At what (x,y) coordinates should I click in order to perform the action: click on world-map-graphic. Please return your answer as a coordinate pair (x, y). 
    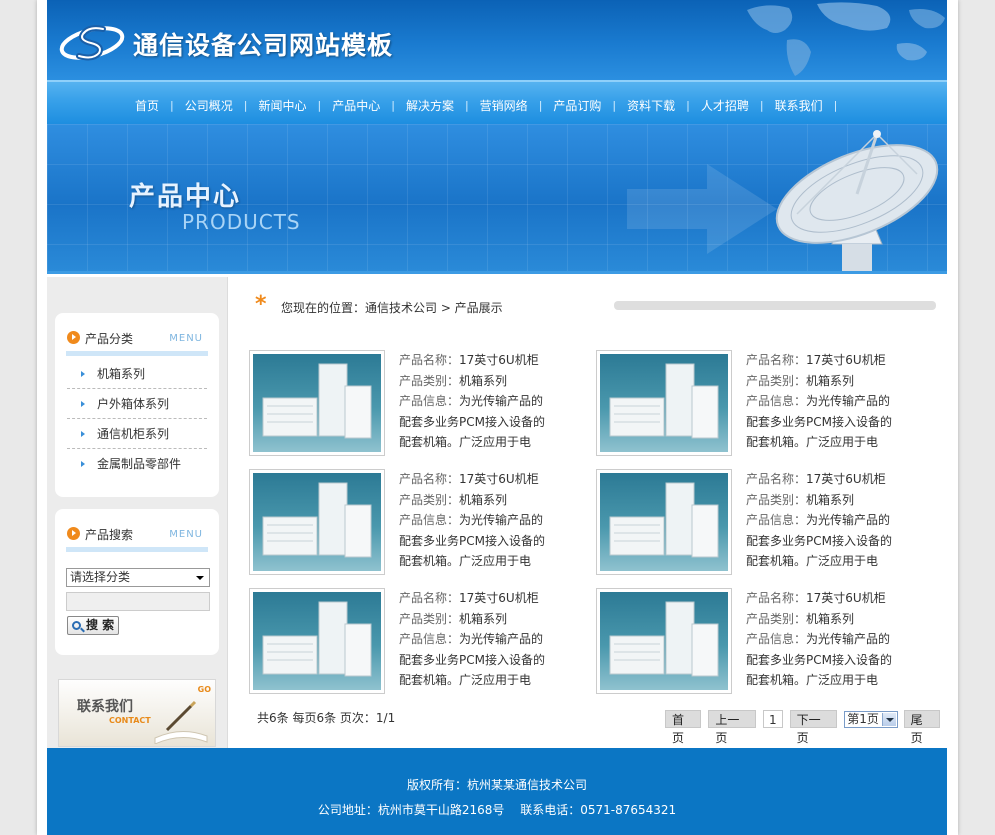
    Looking at the image, I should click on (846, 39).